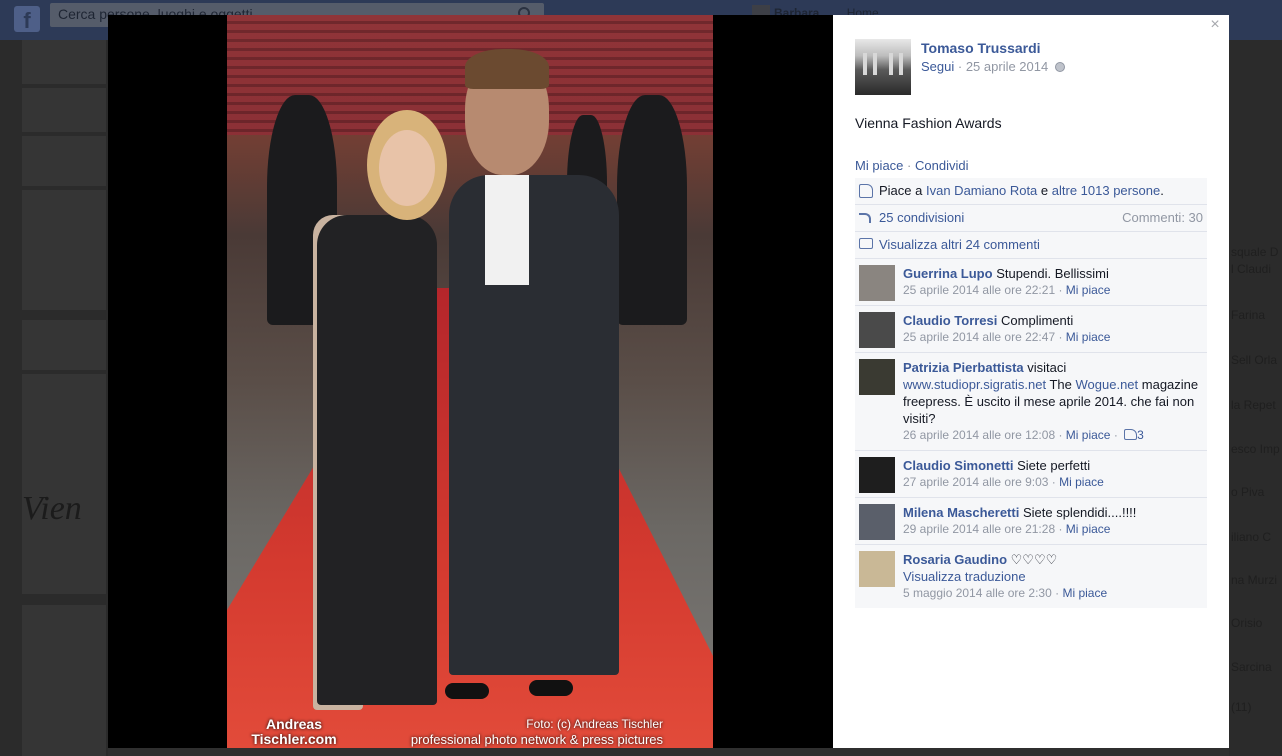  What do you see at coordinates (981, 48) in the screenshot?
I see `author-name-link: Tomaso Trussardi` at bounding box center [981, 48].